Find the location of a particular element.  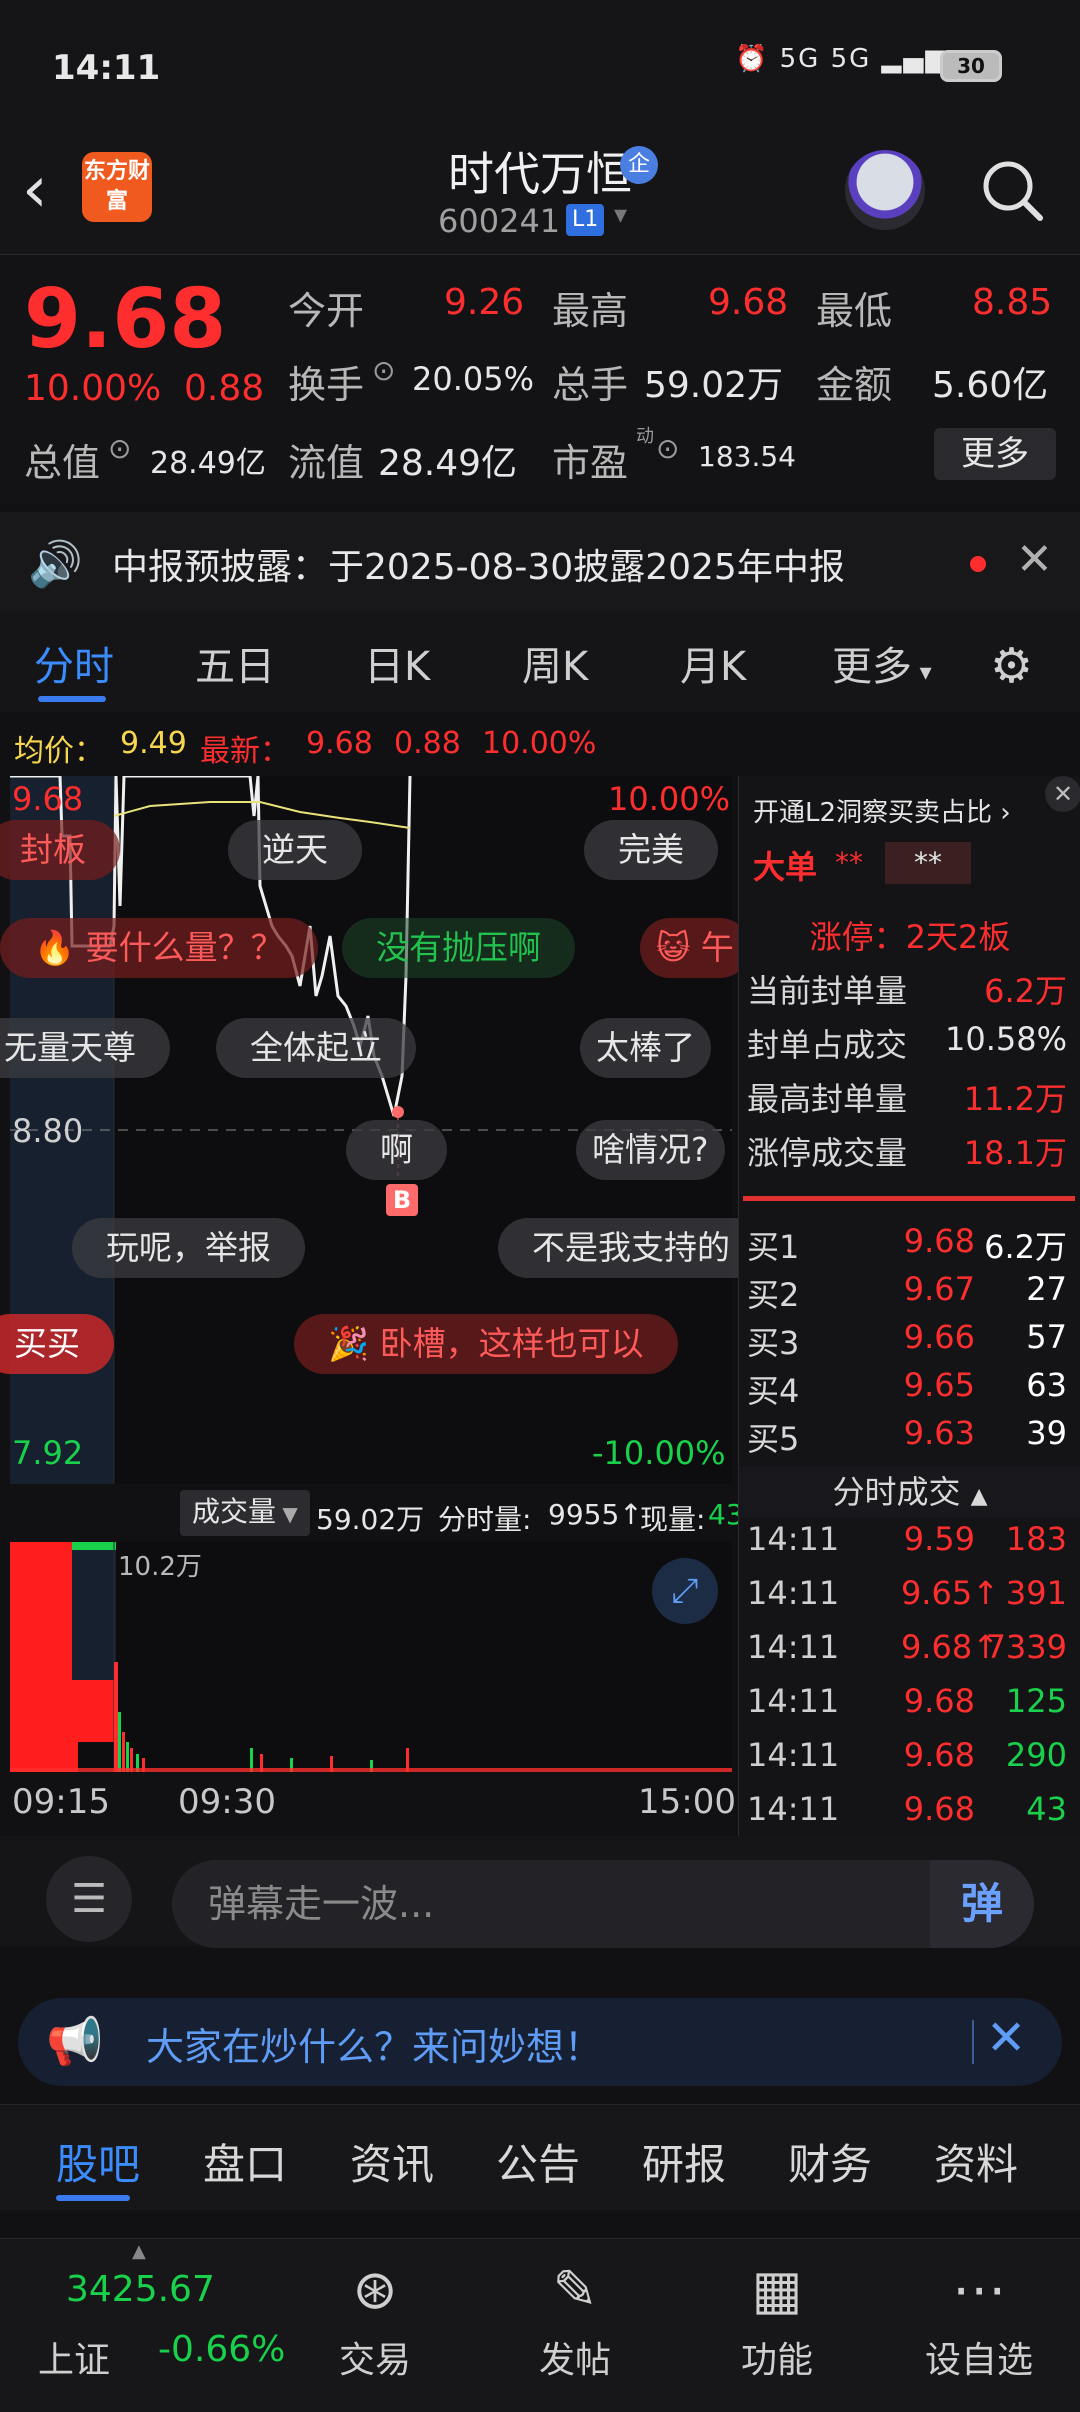

tab-monthly-k: 月K is located at coordinates (713, 663).